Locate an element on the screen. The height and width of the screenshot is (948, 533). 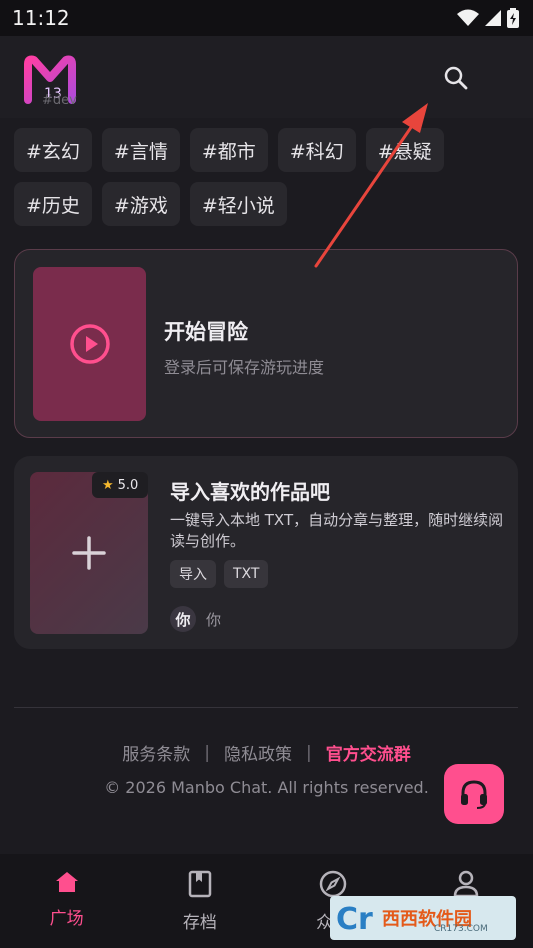
search-icon is located at coordinates (456, 78).